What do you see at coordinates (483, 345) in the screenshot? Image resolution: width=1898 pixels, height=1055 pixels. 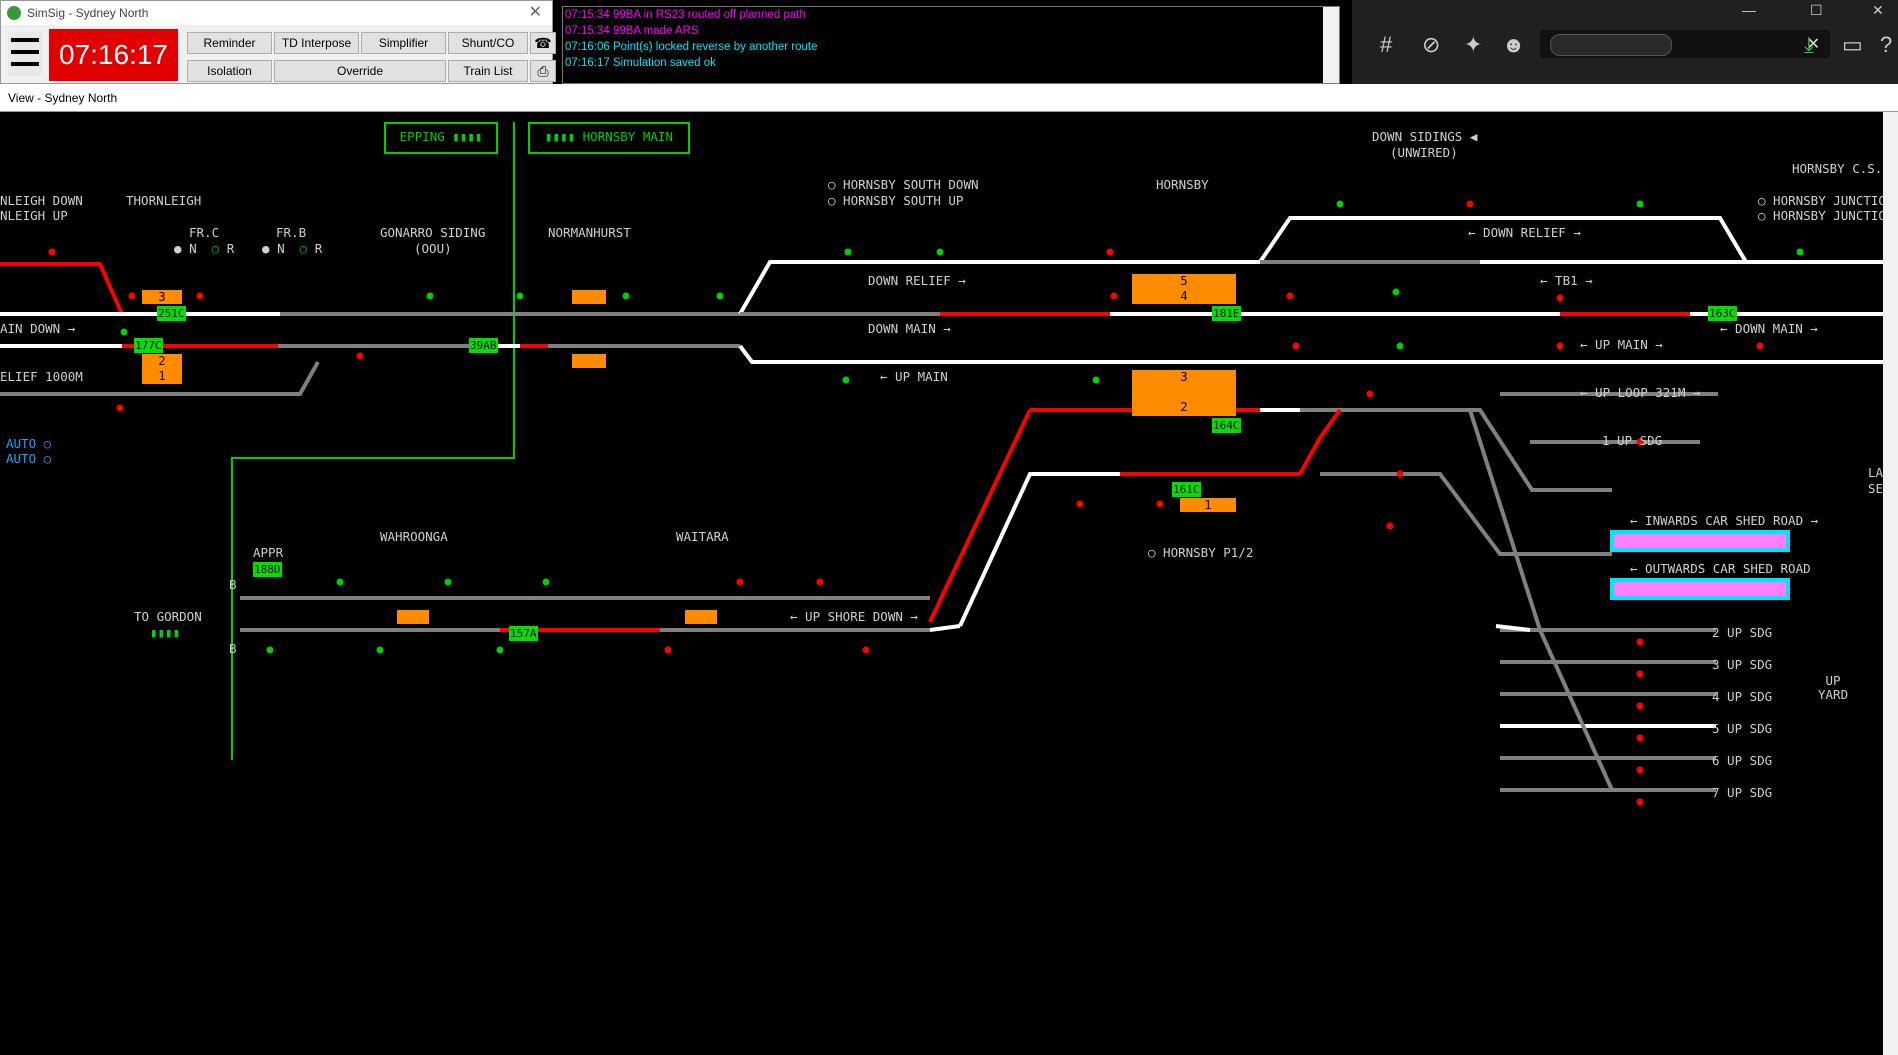 I see `berth-39ab: 39AB` at bounding box center [483, 345].